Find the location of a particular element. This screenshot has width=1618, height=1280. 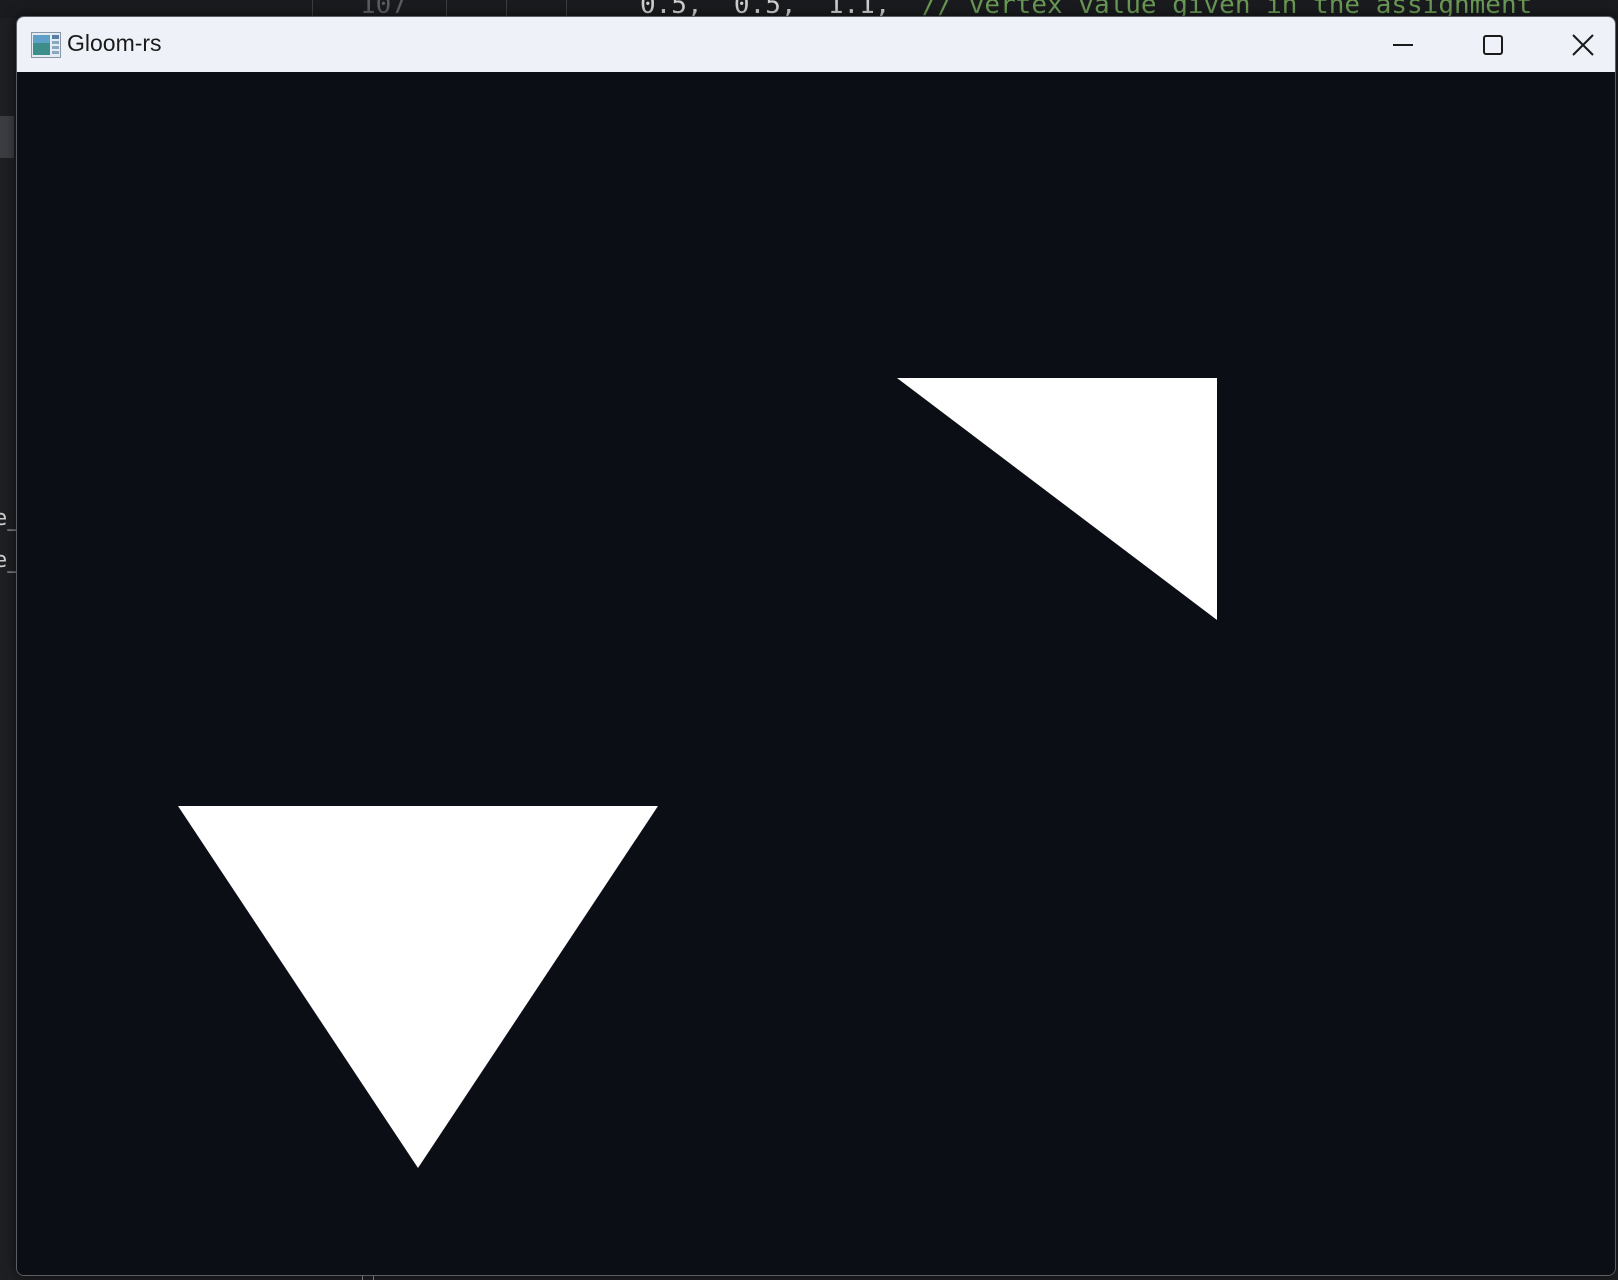

close-icon is located at coordinates (1583, 45).